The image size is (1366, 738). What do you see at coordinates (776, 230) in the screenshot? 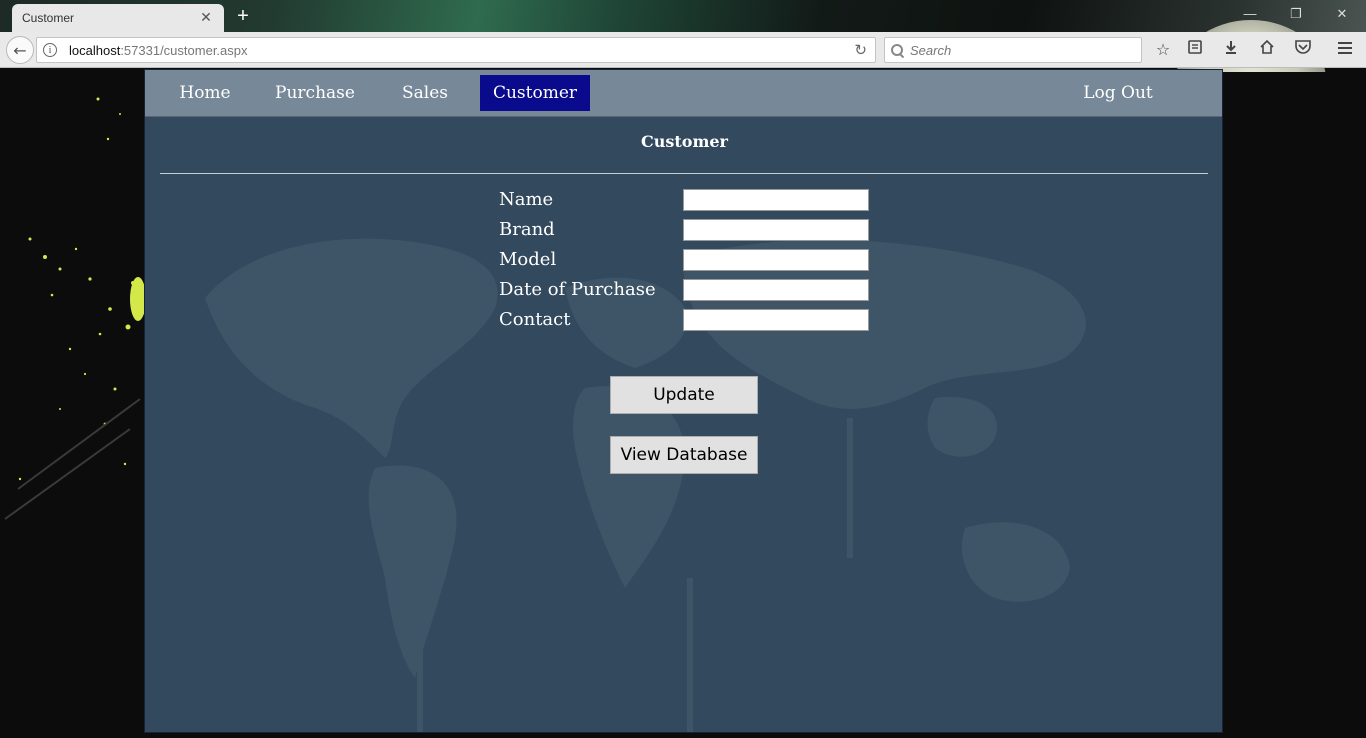
I see `brand-input` at bounding box center [776, 230].